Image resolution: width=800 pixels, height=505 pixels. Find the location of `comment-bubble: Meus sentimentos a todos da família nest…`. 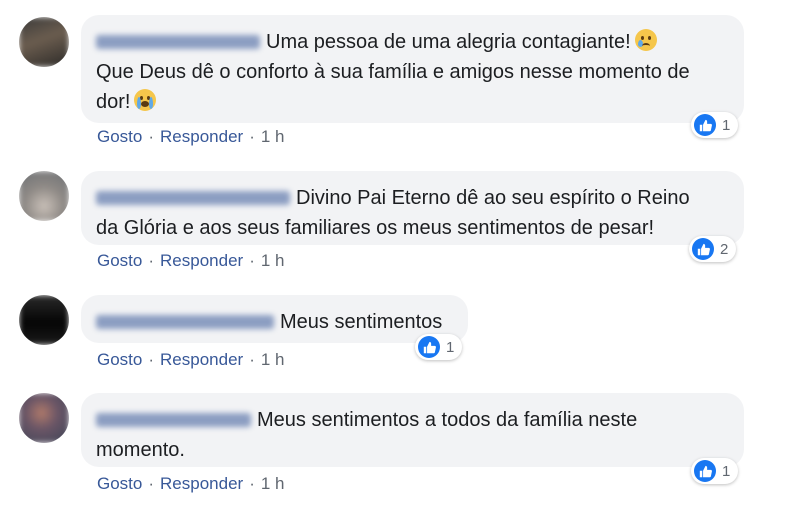

comment-bubble: Meus sentimentos a todos da família nest… is located at coordinates (412, 430).